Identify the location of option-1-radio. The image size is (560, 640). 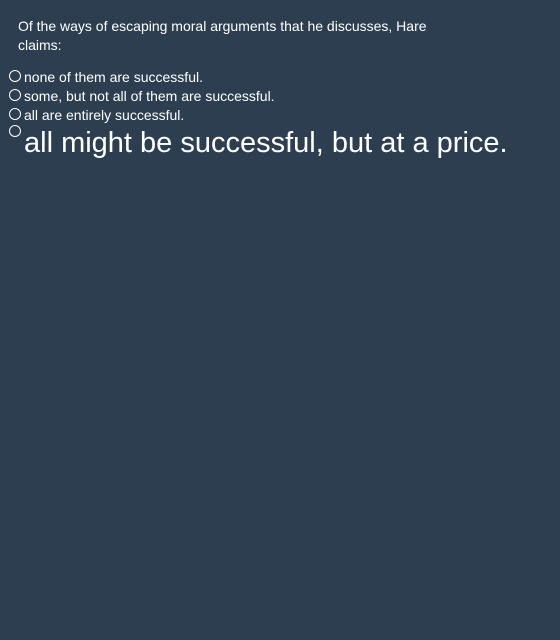
(15, 76).